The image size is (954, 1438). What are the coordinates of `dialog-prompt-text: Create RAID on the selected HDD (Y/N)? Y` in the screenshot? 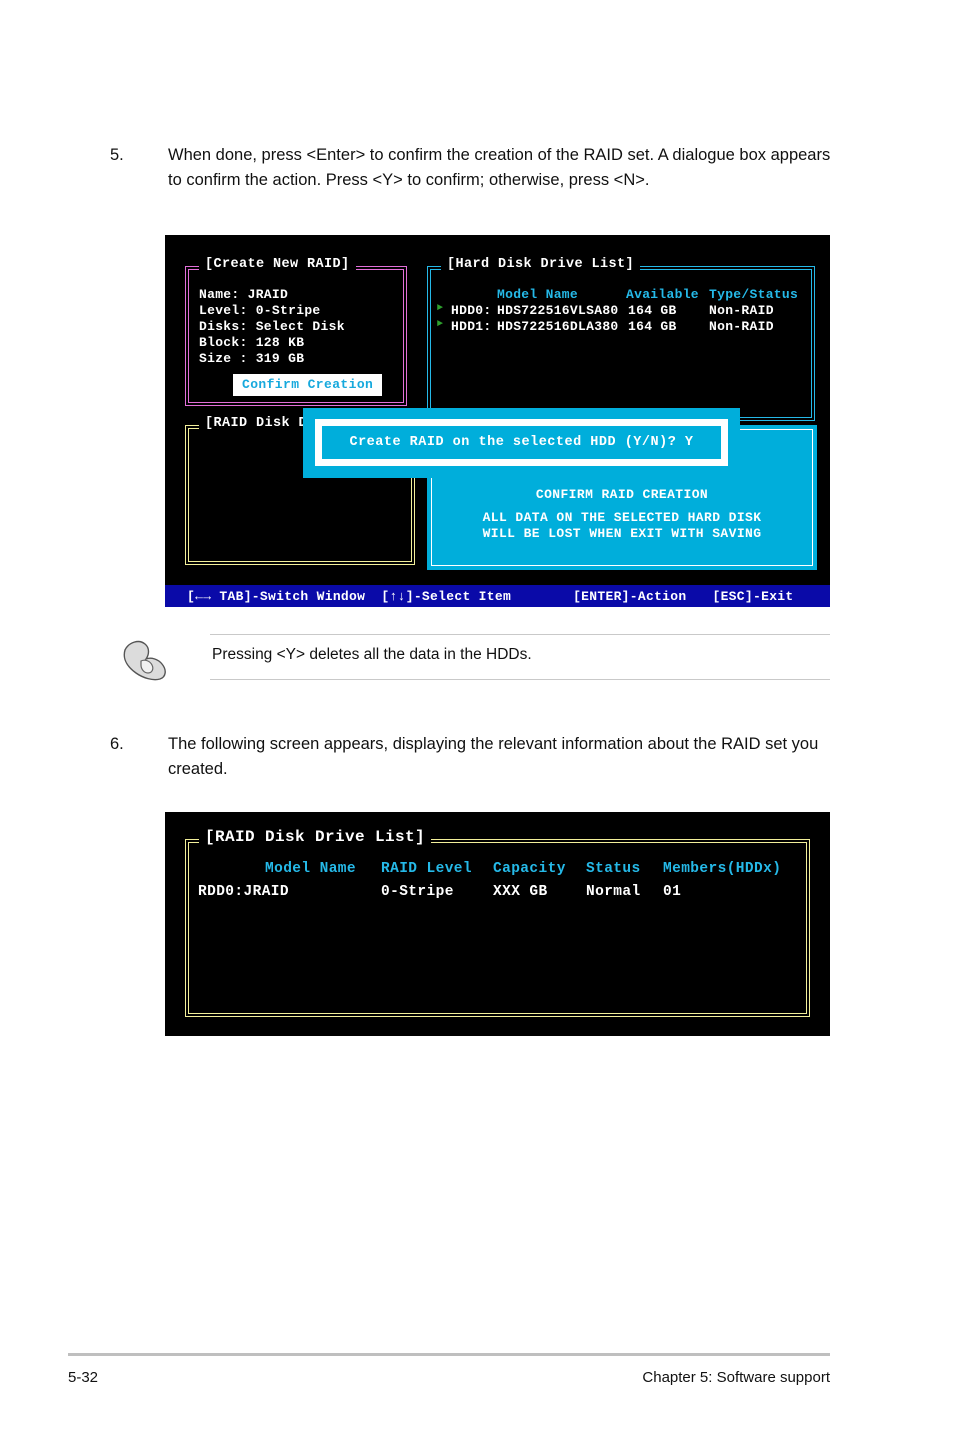 It's located at (521, 442).